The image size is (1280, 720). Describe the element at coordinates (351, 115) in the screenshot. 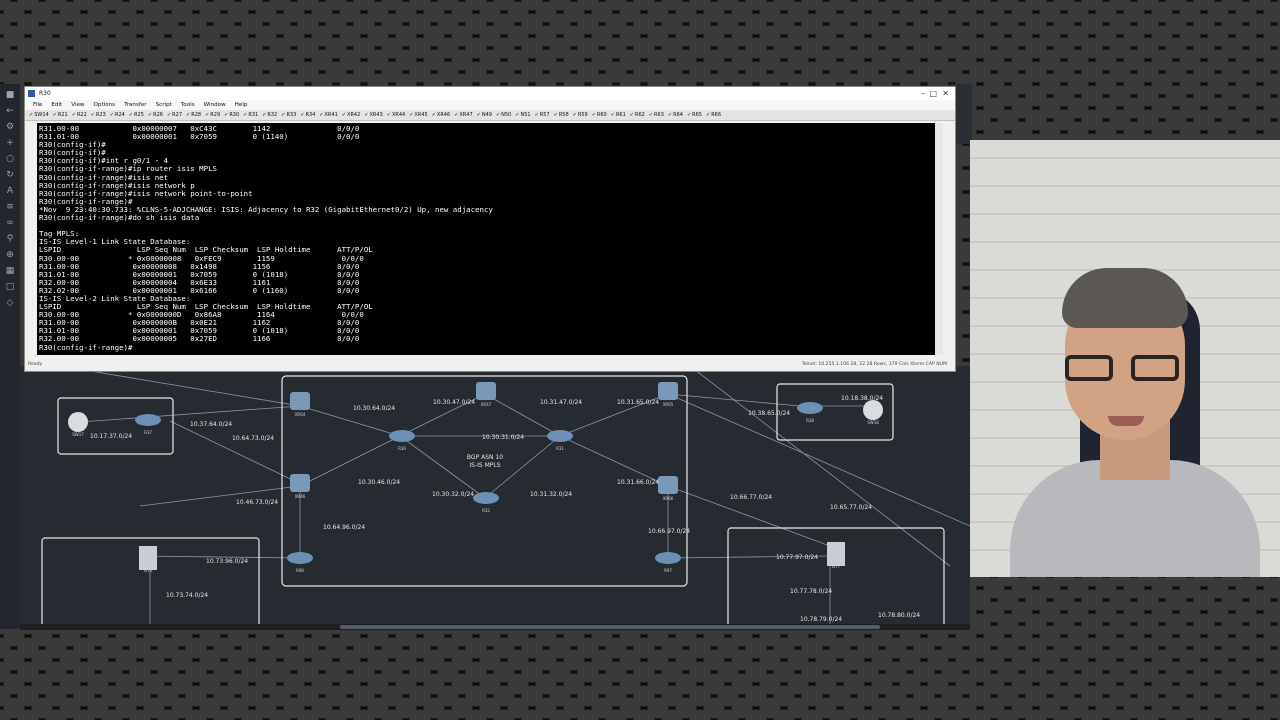

I see `session-tab-xr42: ✔XR42` at that location.